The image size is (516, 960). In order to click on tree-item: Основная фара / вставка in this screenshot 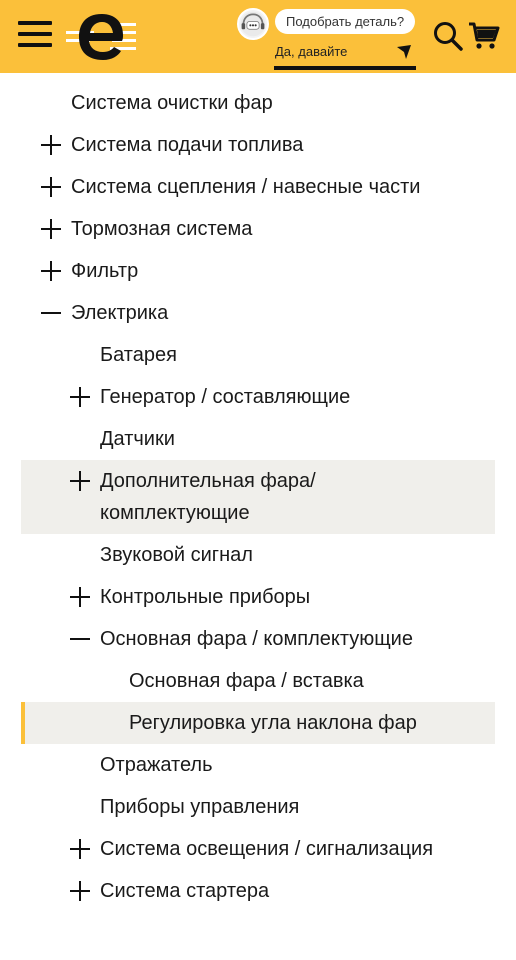, I will do `click(258, 681)`.